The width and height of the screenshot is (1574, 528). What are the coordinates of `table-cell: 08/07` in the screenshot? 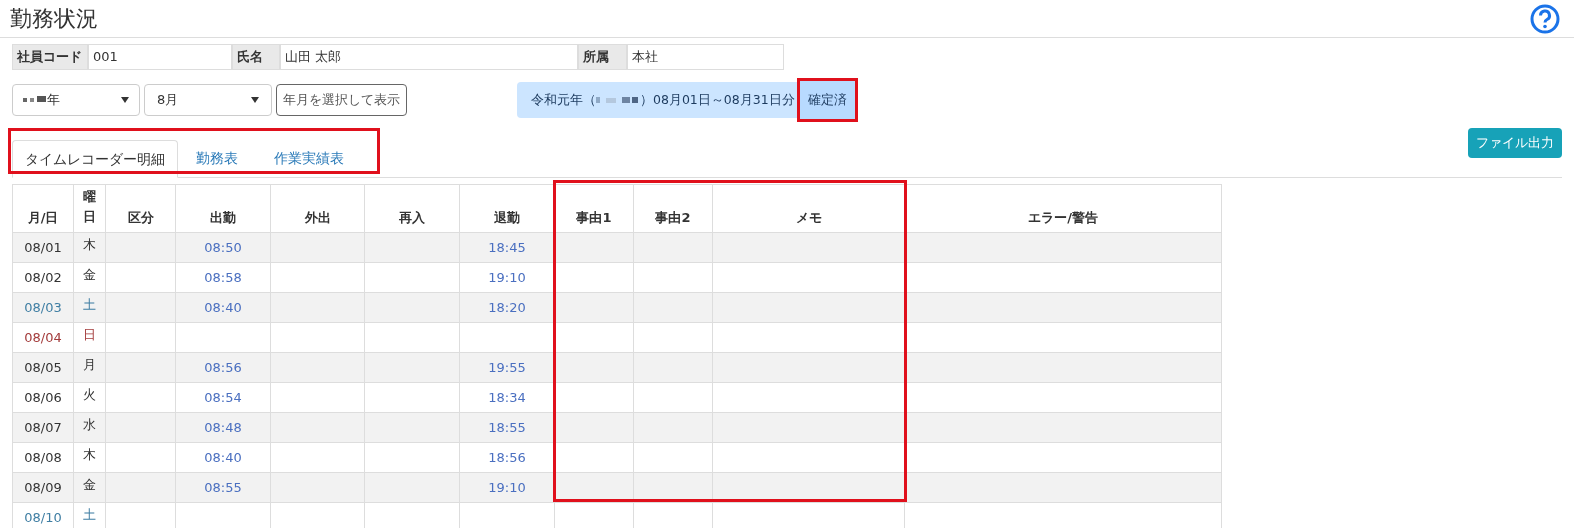 It's located at (43, 427).